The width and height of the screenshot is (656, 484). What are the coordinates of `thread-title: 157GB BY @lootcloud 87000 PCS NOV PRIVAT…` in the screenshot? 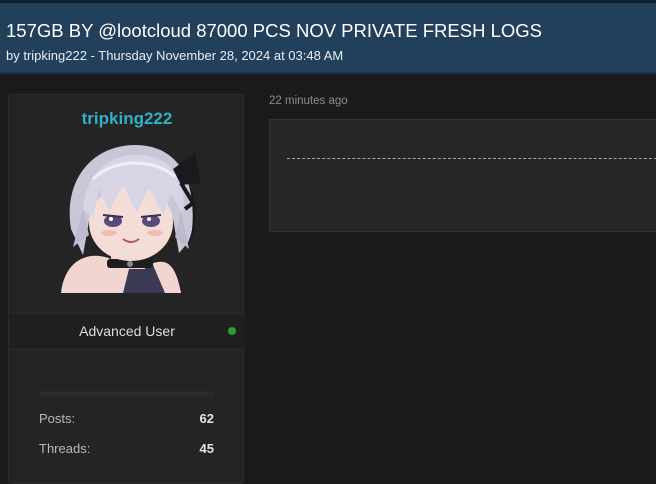 It's located at (274, 30).